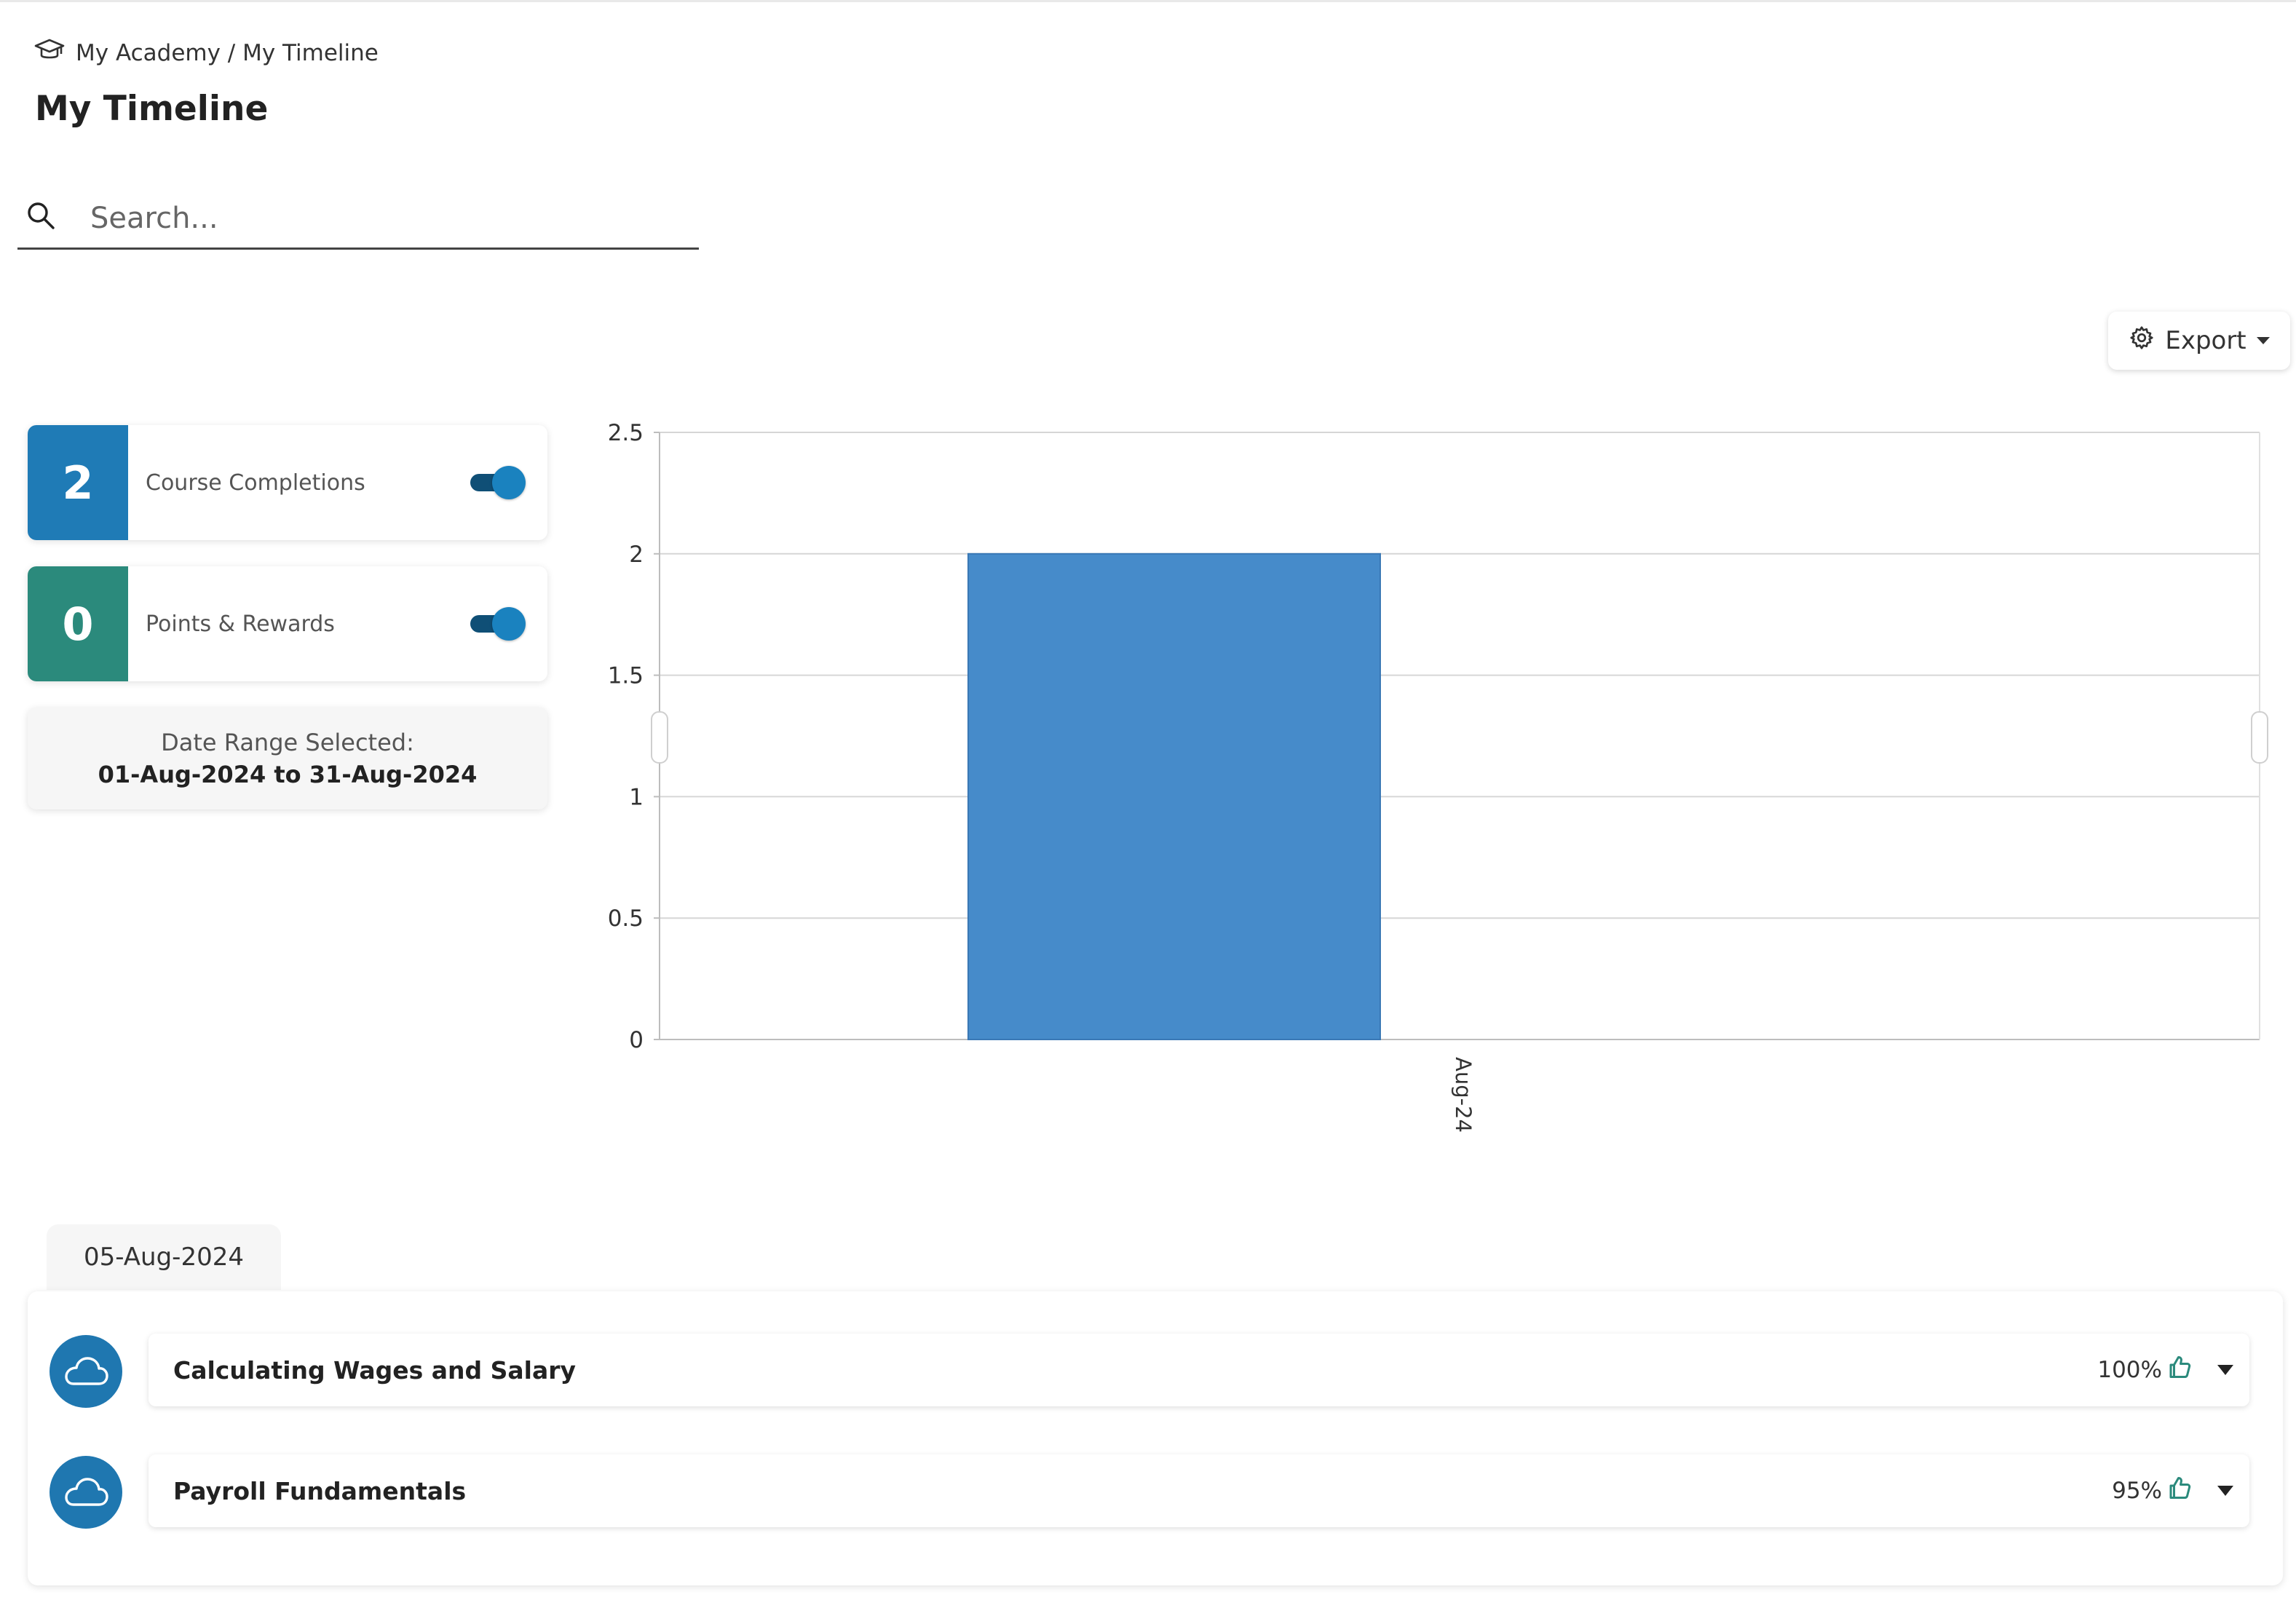 Image resolution: width=2296 pixels, height=1608 pixels. I want to click on x-tick-label: Aug-24, so click(1464, 1095).